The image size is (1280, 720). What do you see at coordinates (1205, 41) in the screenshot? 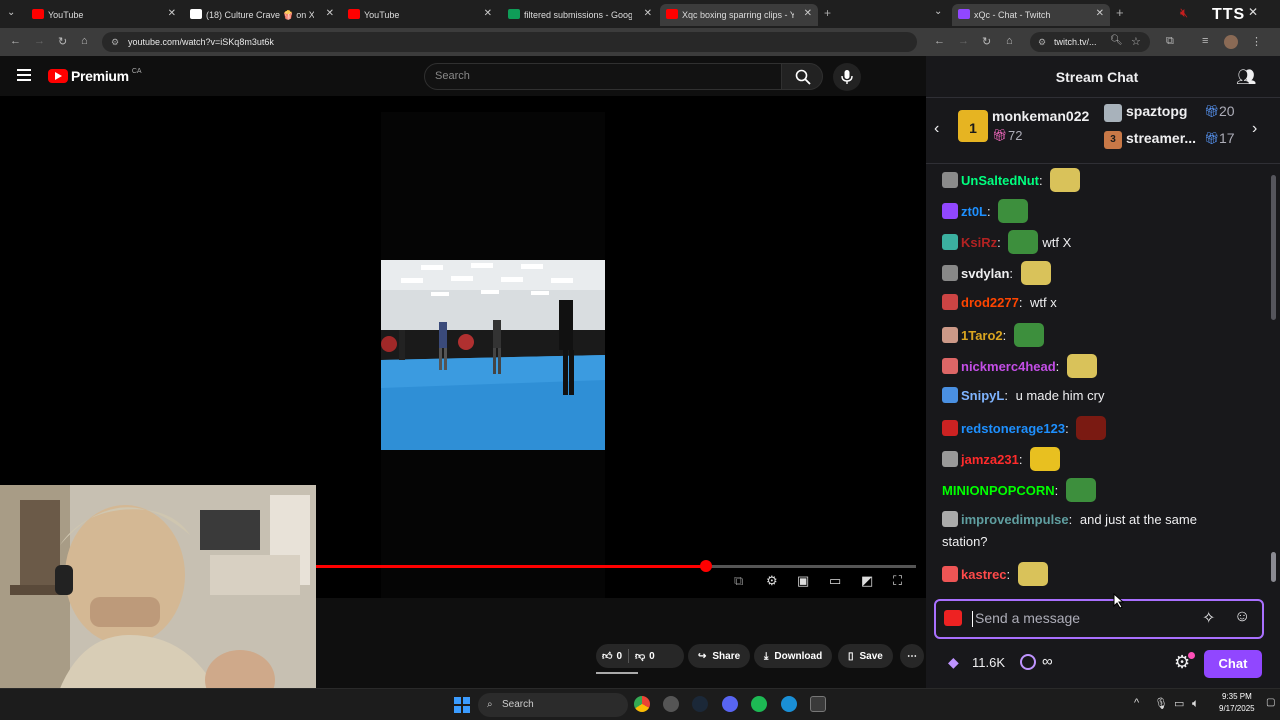
I see `media-icon: ≡` at bounding box center [1205, 41].